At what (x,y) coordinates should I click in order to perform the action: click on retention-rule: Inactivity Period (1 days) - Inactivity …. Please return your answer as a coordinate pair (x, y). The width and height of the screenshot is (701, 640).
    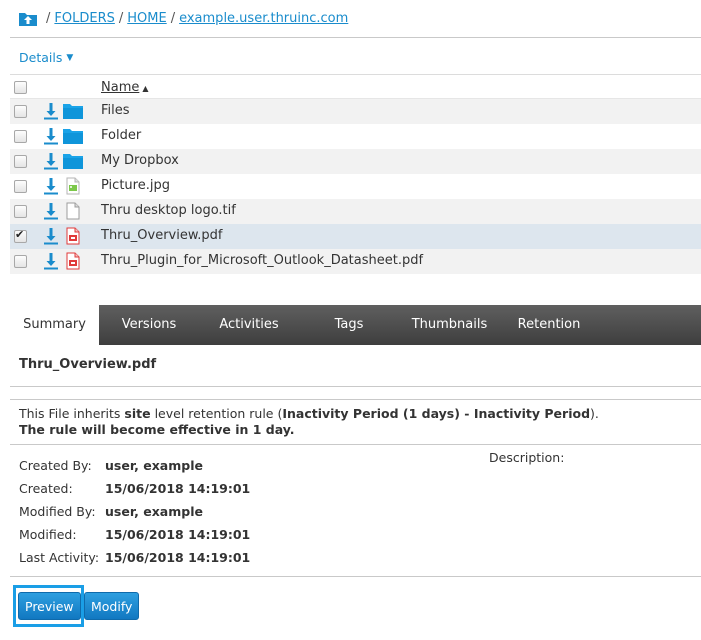
    Looking at the image, I should click on (436, 413).